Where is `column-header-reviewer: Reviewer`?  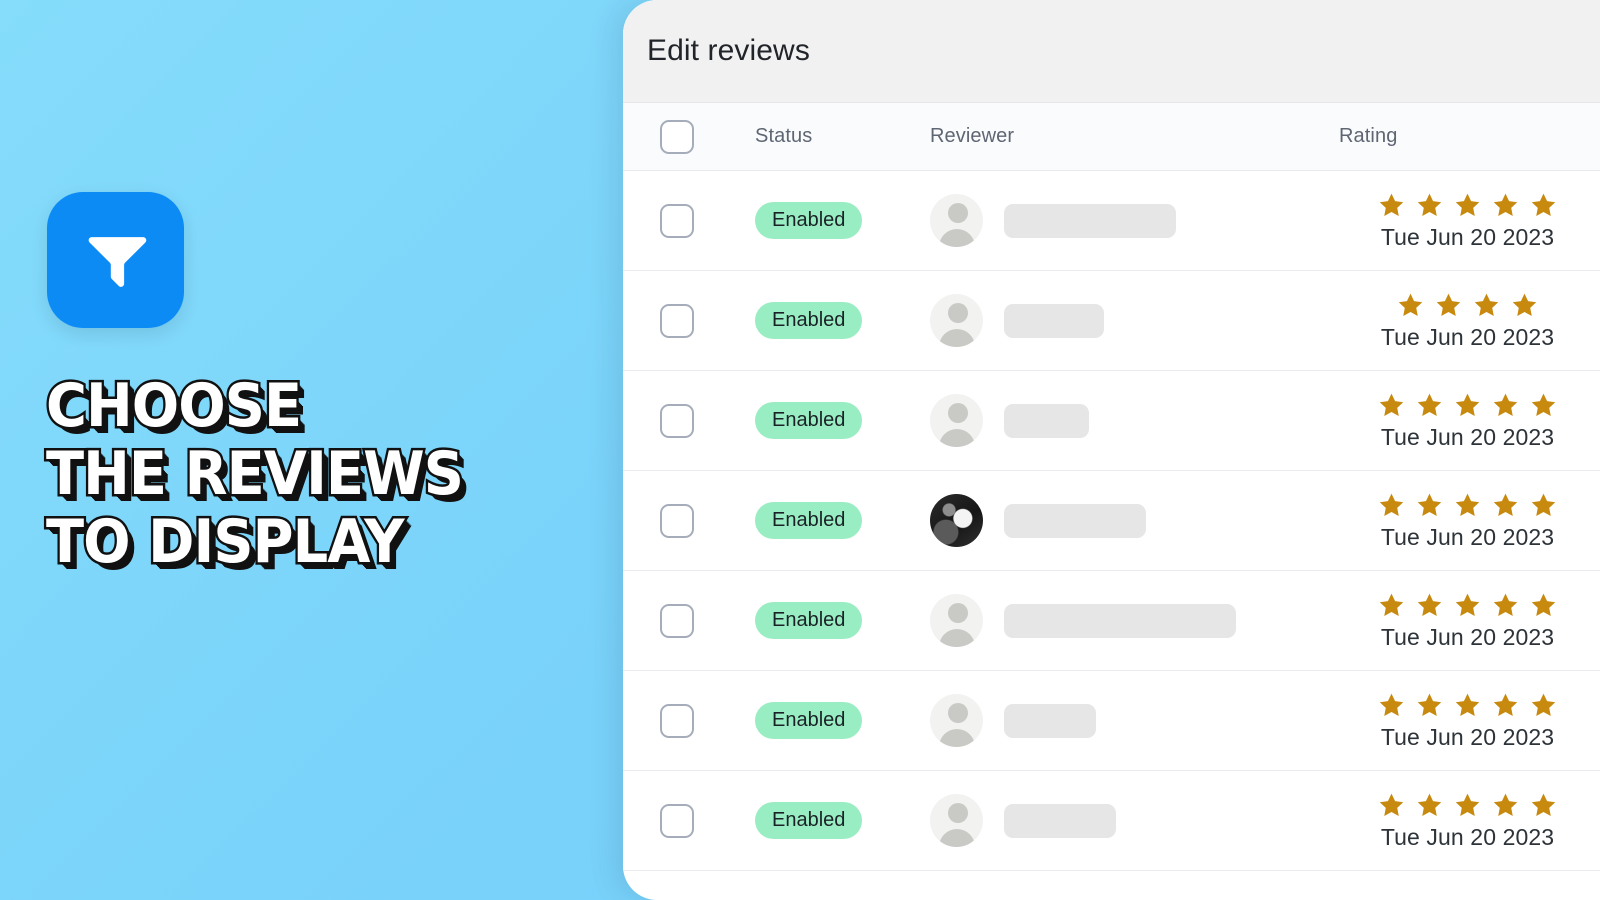 column-header-reviewer: Reviewer is located at coordinates (1132, 136).